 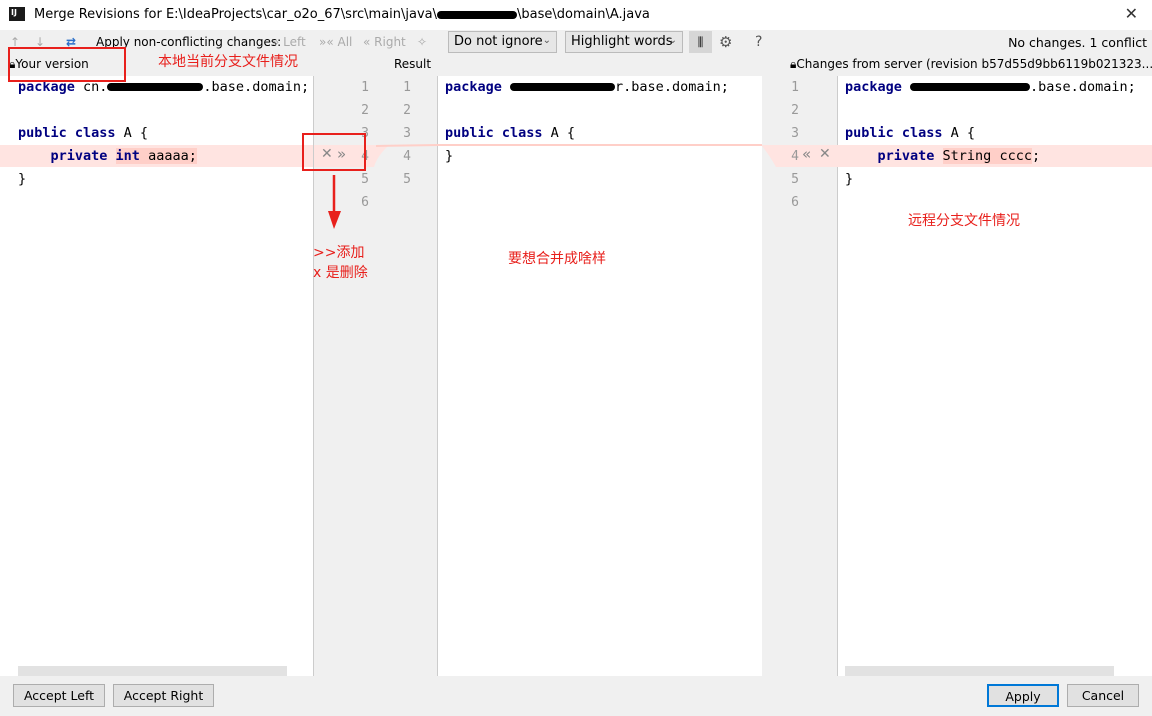 What do you see at coordinates (228, 62) in the screenshot?
I see `annotation-local: 本地当前分支文件情况` at bounding box center [228, 62].